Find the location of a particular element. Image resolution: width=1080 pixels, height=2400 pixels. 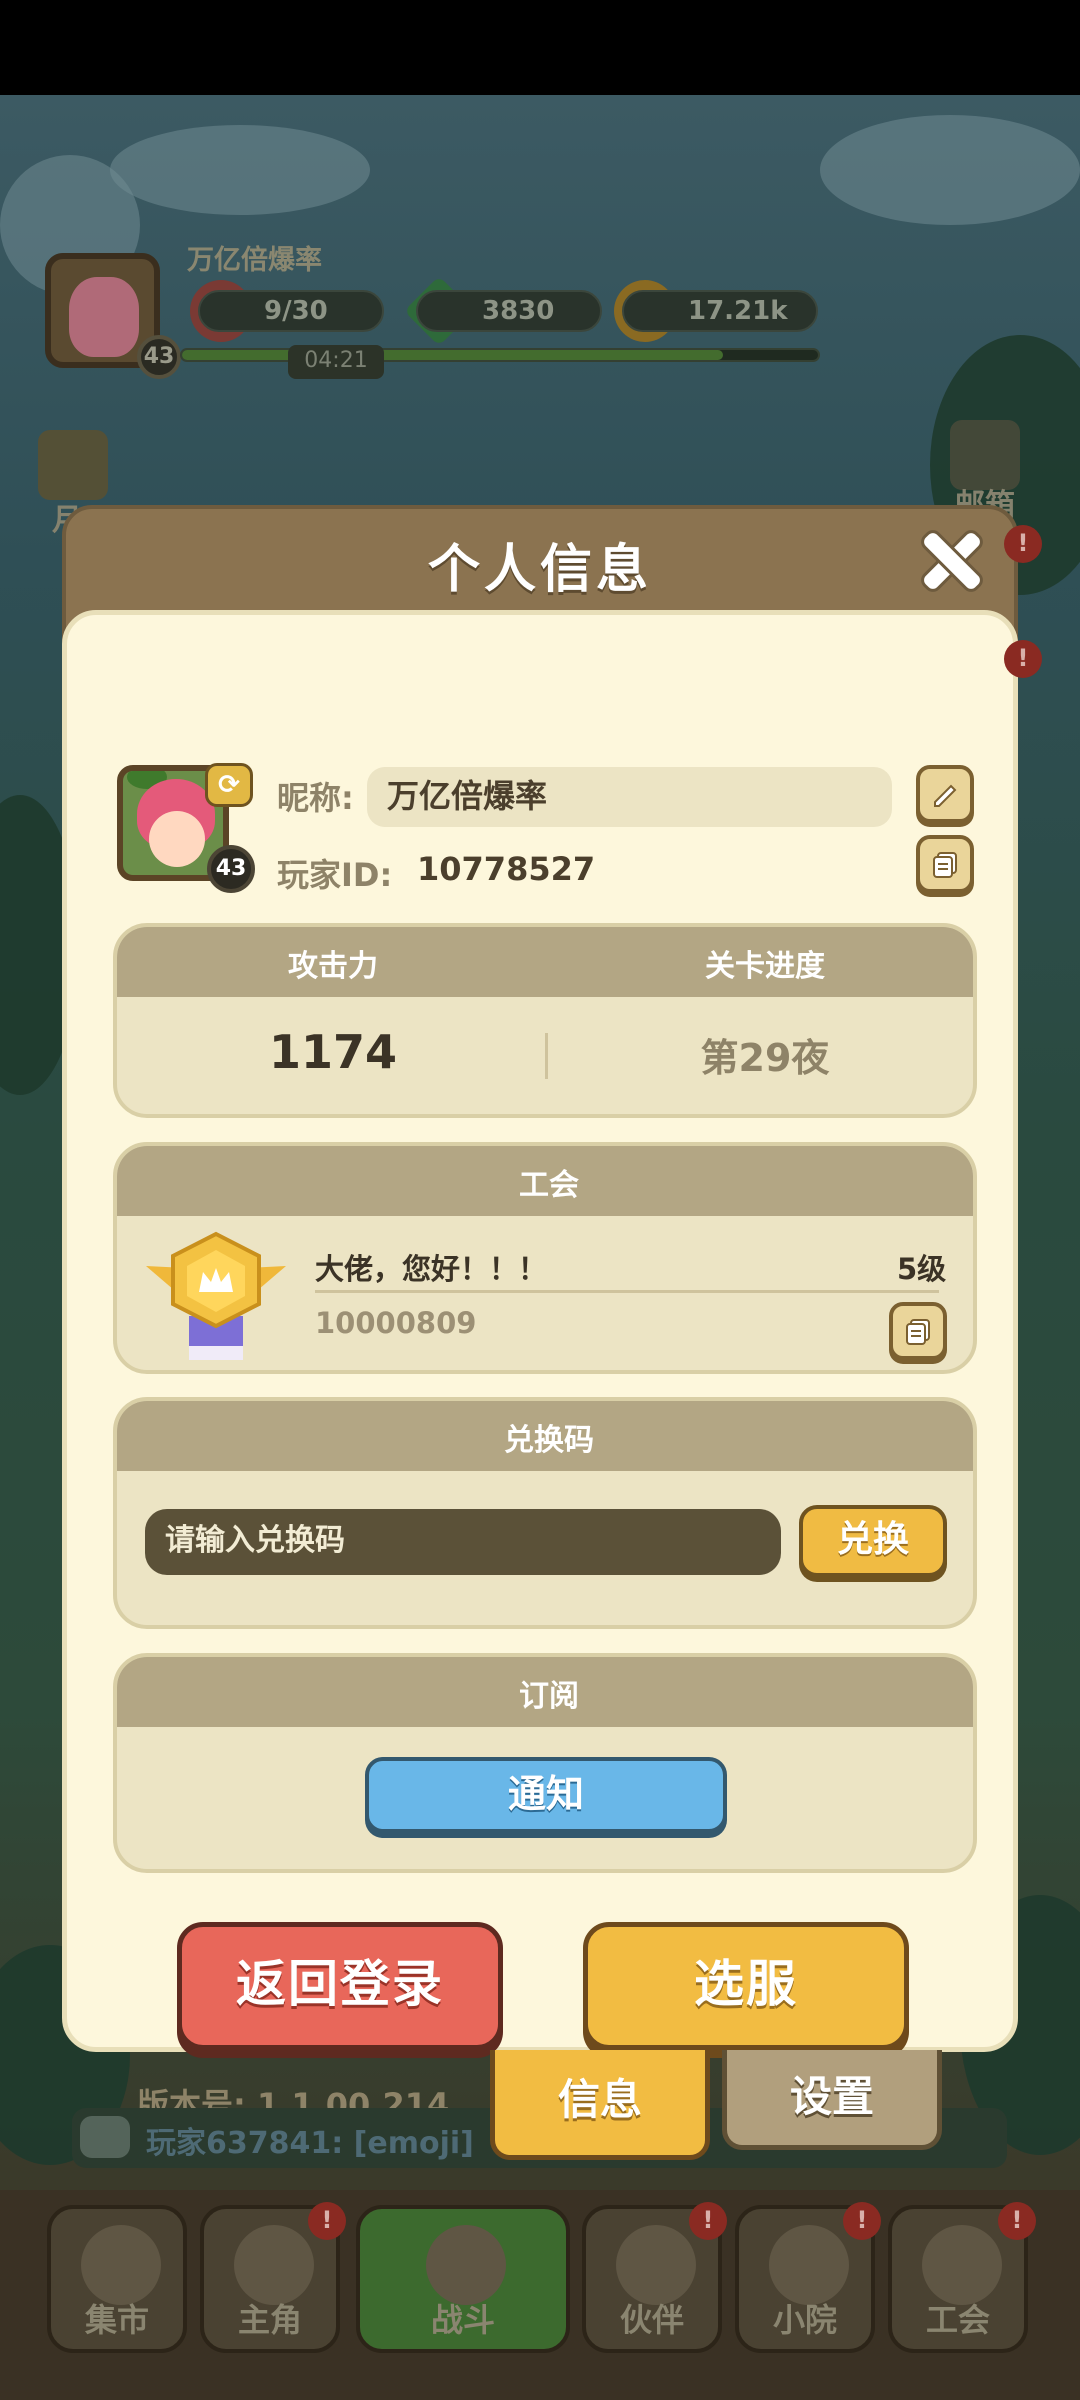

redeem-section: 兑换码 请输入兑换码 兑换 is located at coordinates (545, 1513).